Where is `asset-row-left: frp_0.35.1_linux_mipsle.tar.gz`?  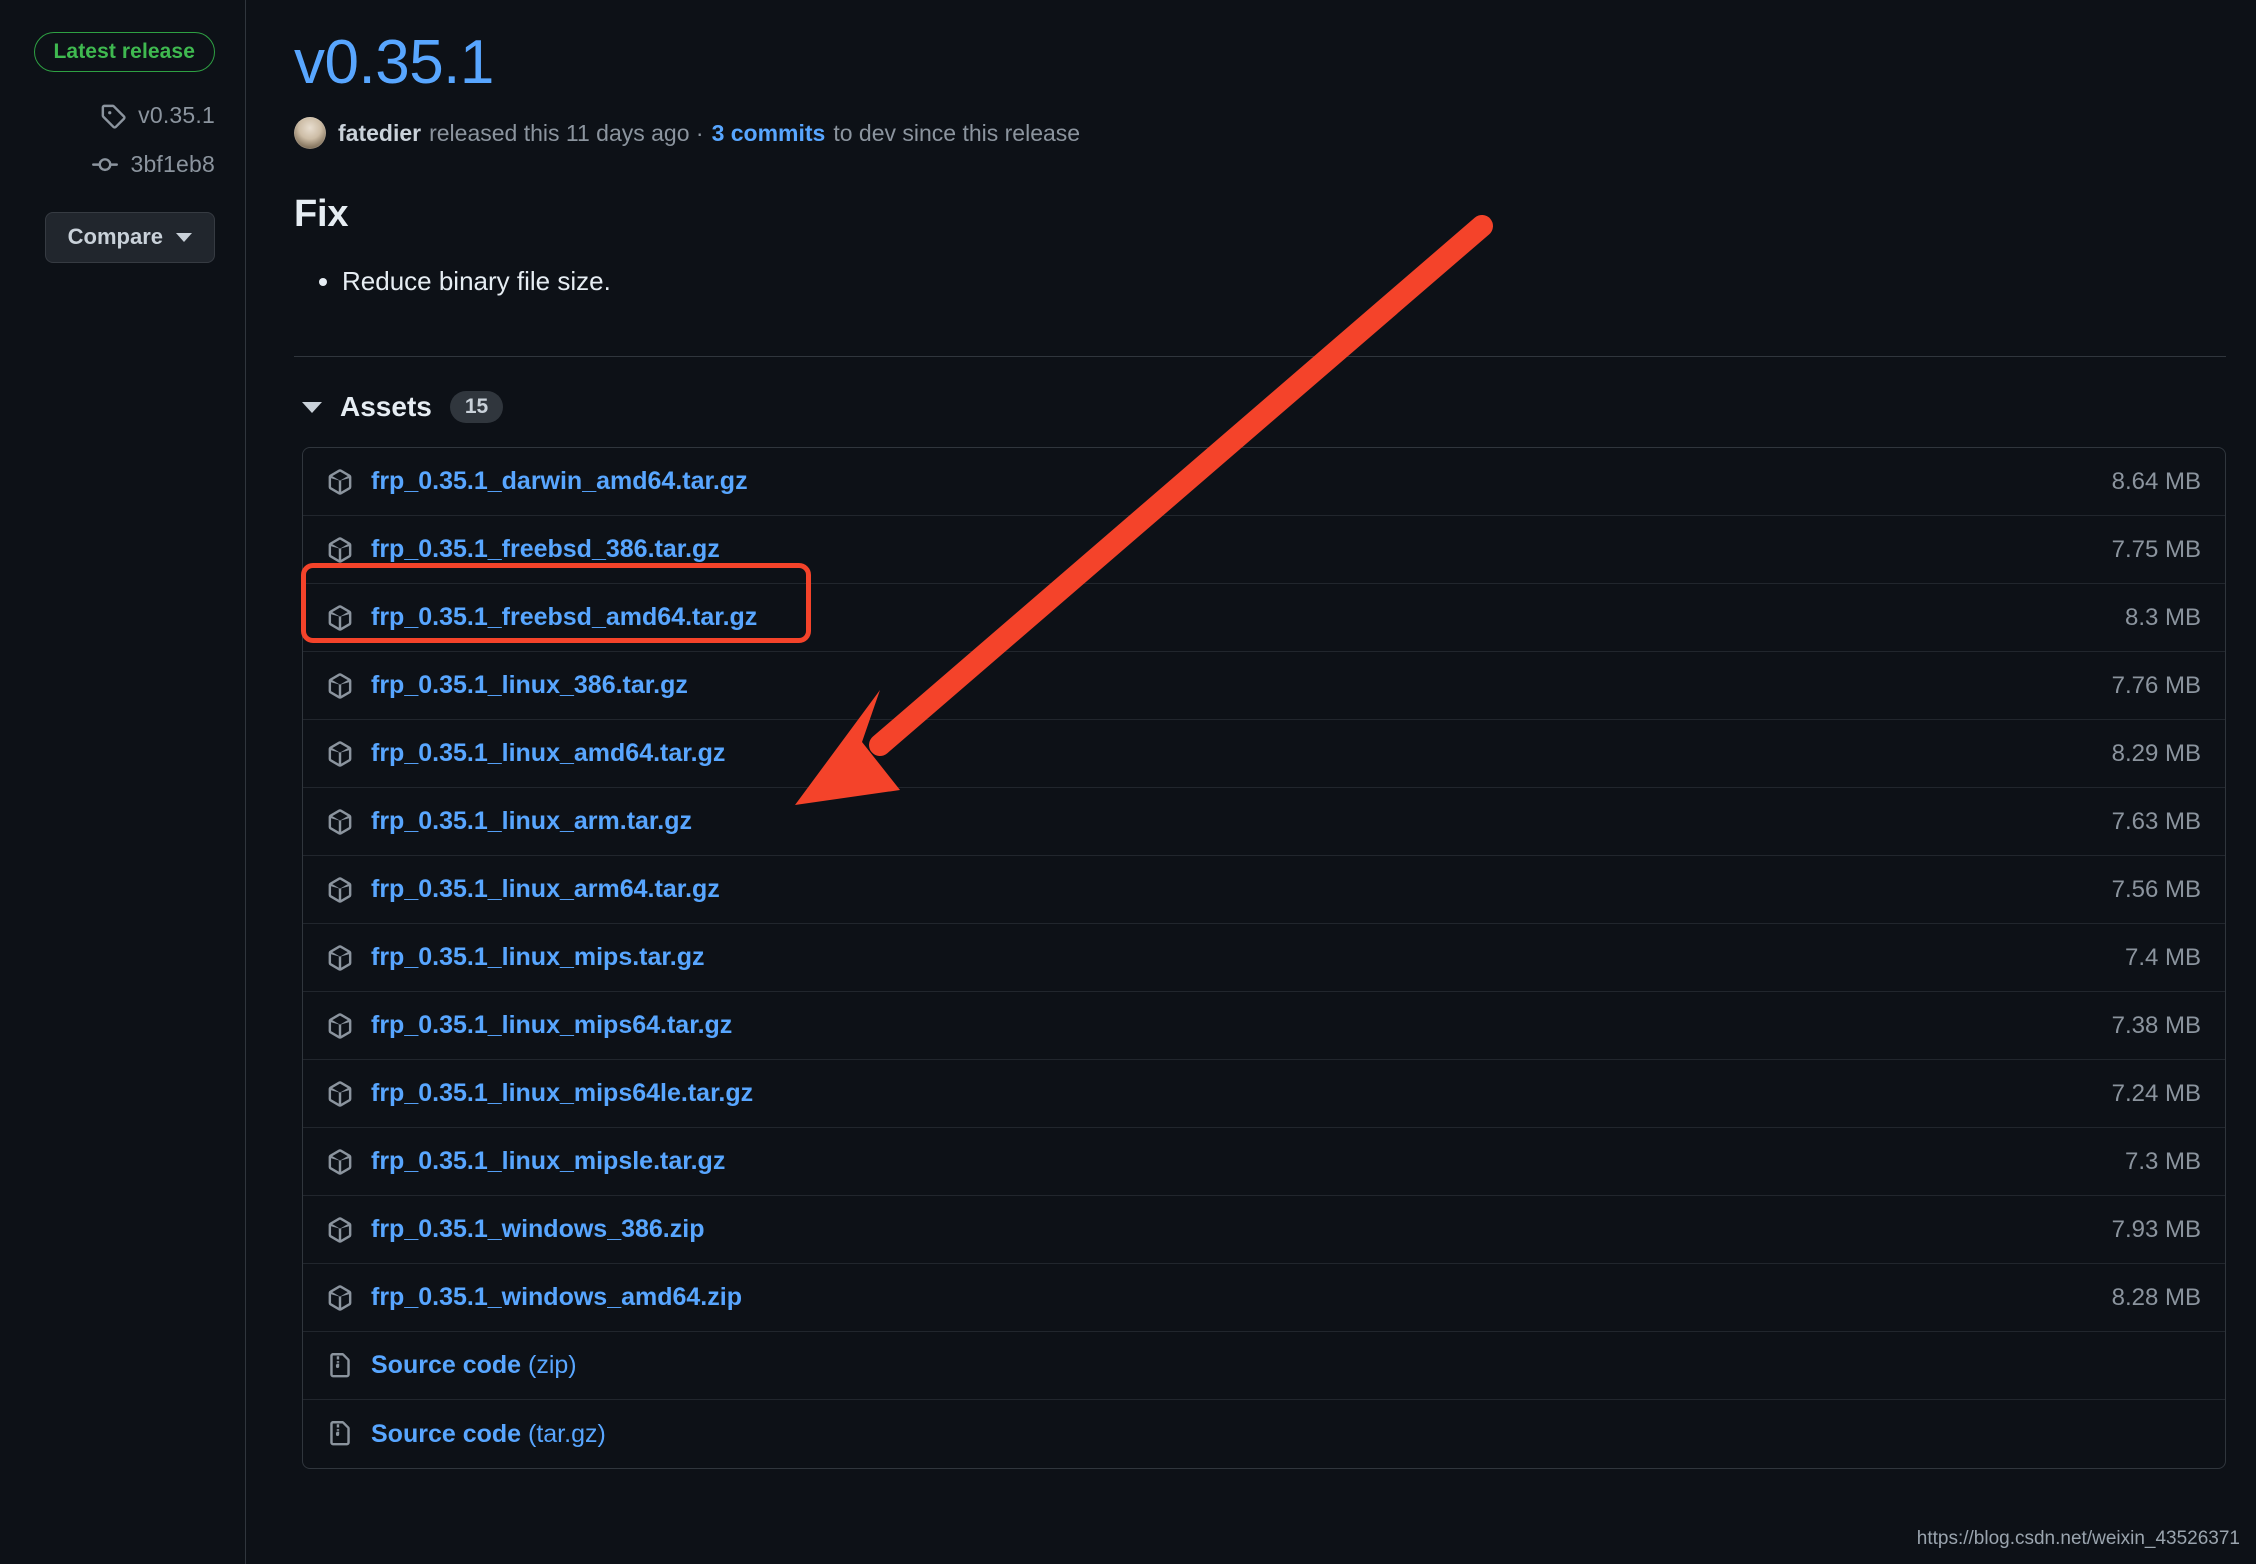 asset-row-left: frp_0.35.1_linux_mipsle.tar.gz is located at coordinates (526, 1161).